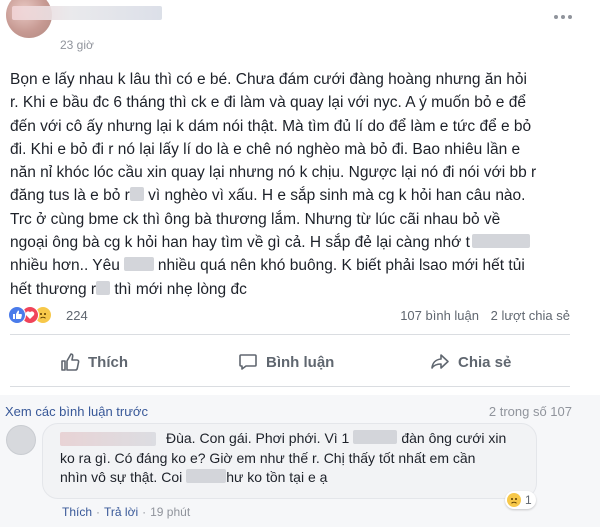  I want to click on post-header: 23 giờ, so click(300, 26).